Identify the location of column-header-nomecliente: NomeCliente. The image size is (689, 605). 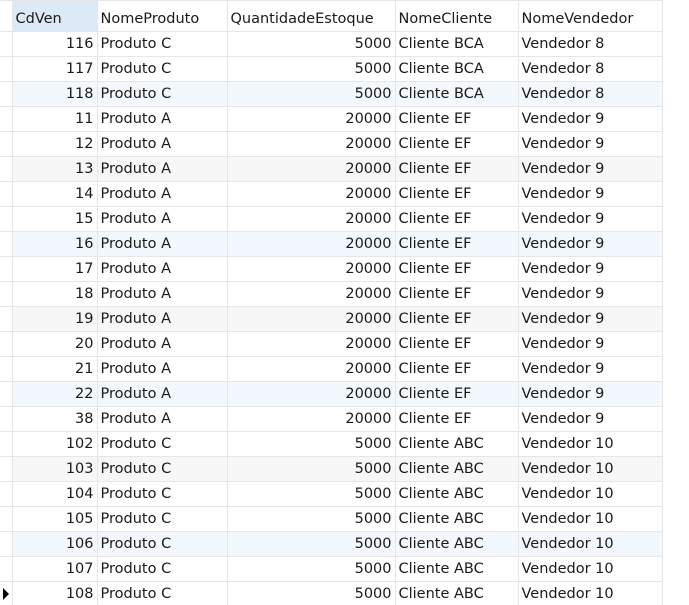
(456, 16).